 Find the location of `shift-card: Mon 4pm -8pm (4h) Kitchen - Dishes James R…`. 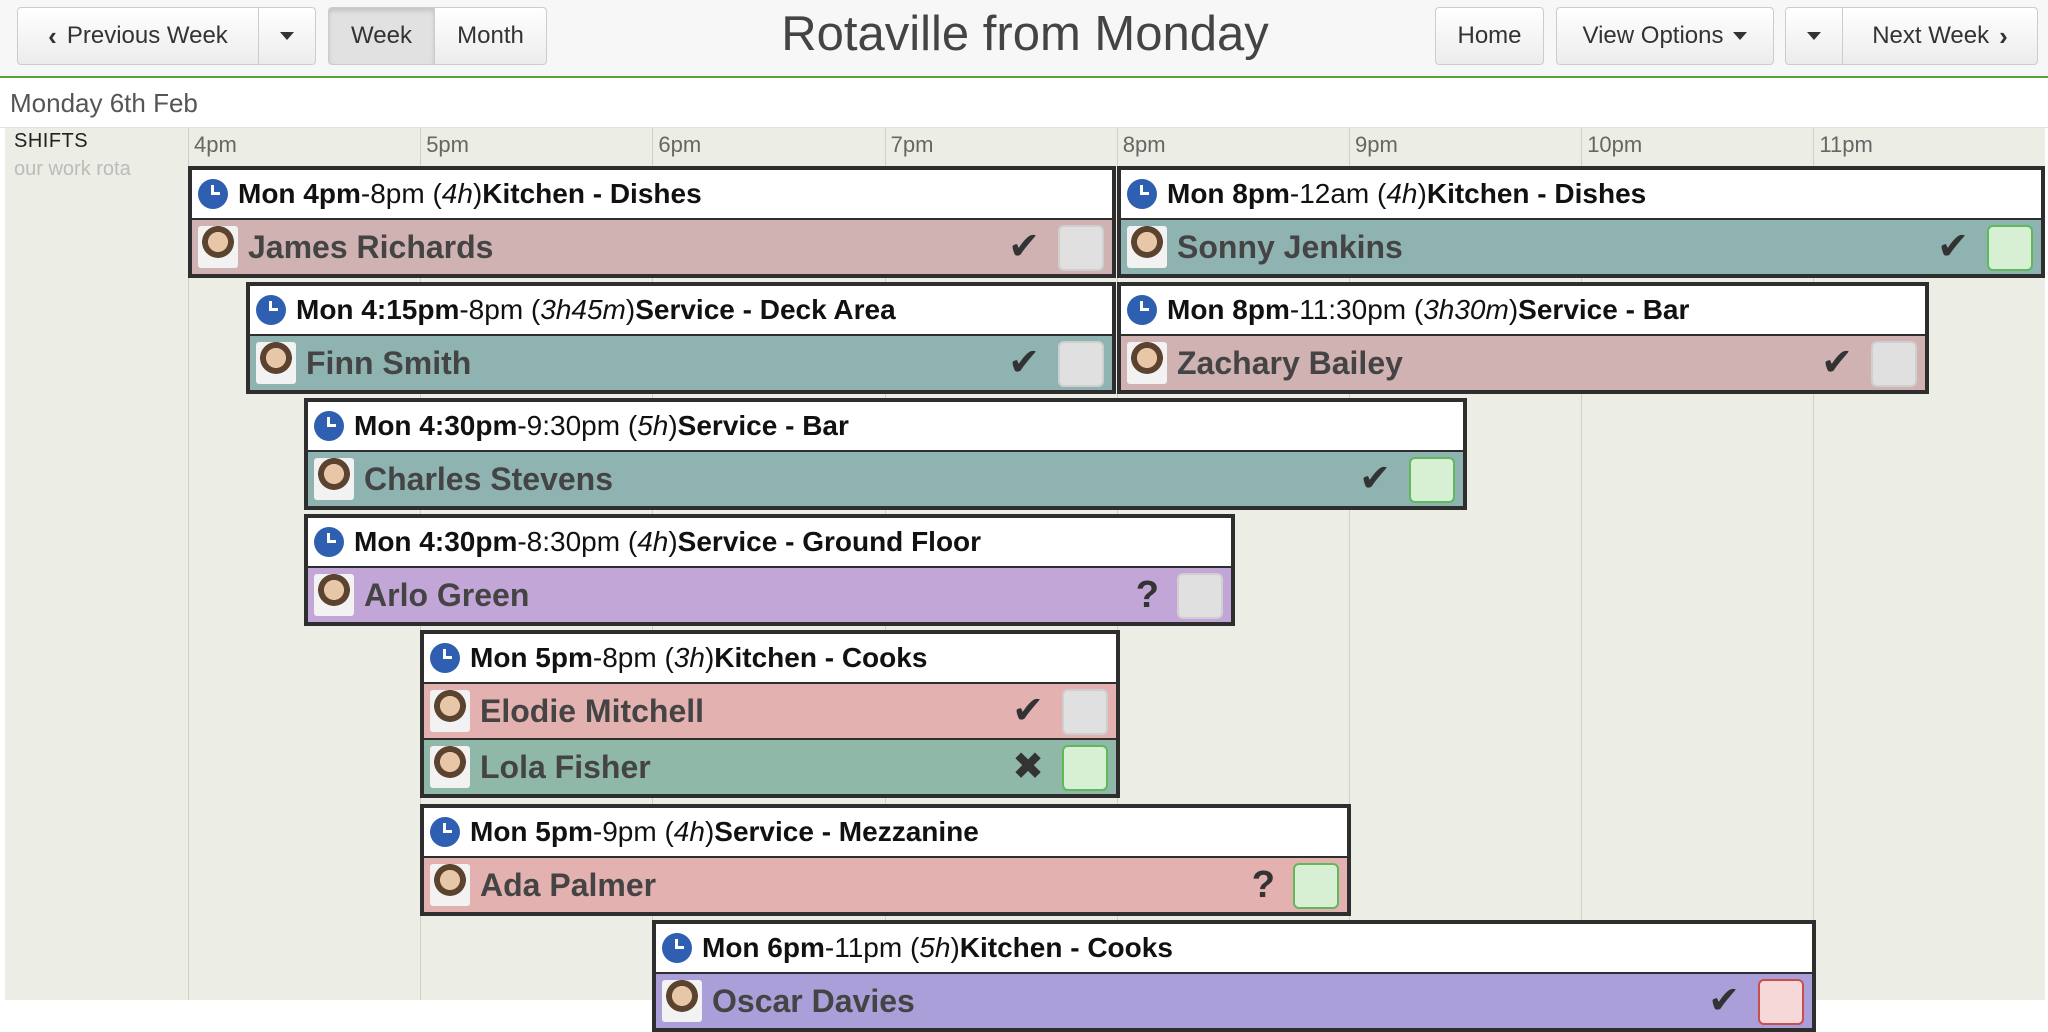

shift-card: Mon 4pm -8pm (4h) Kitchen - Dishes James R… is located at coordinates (652, 222).